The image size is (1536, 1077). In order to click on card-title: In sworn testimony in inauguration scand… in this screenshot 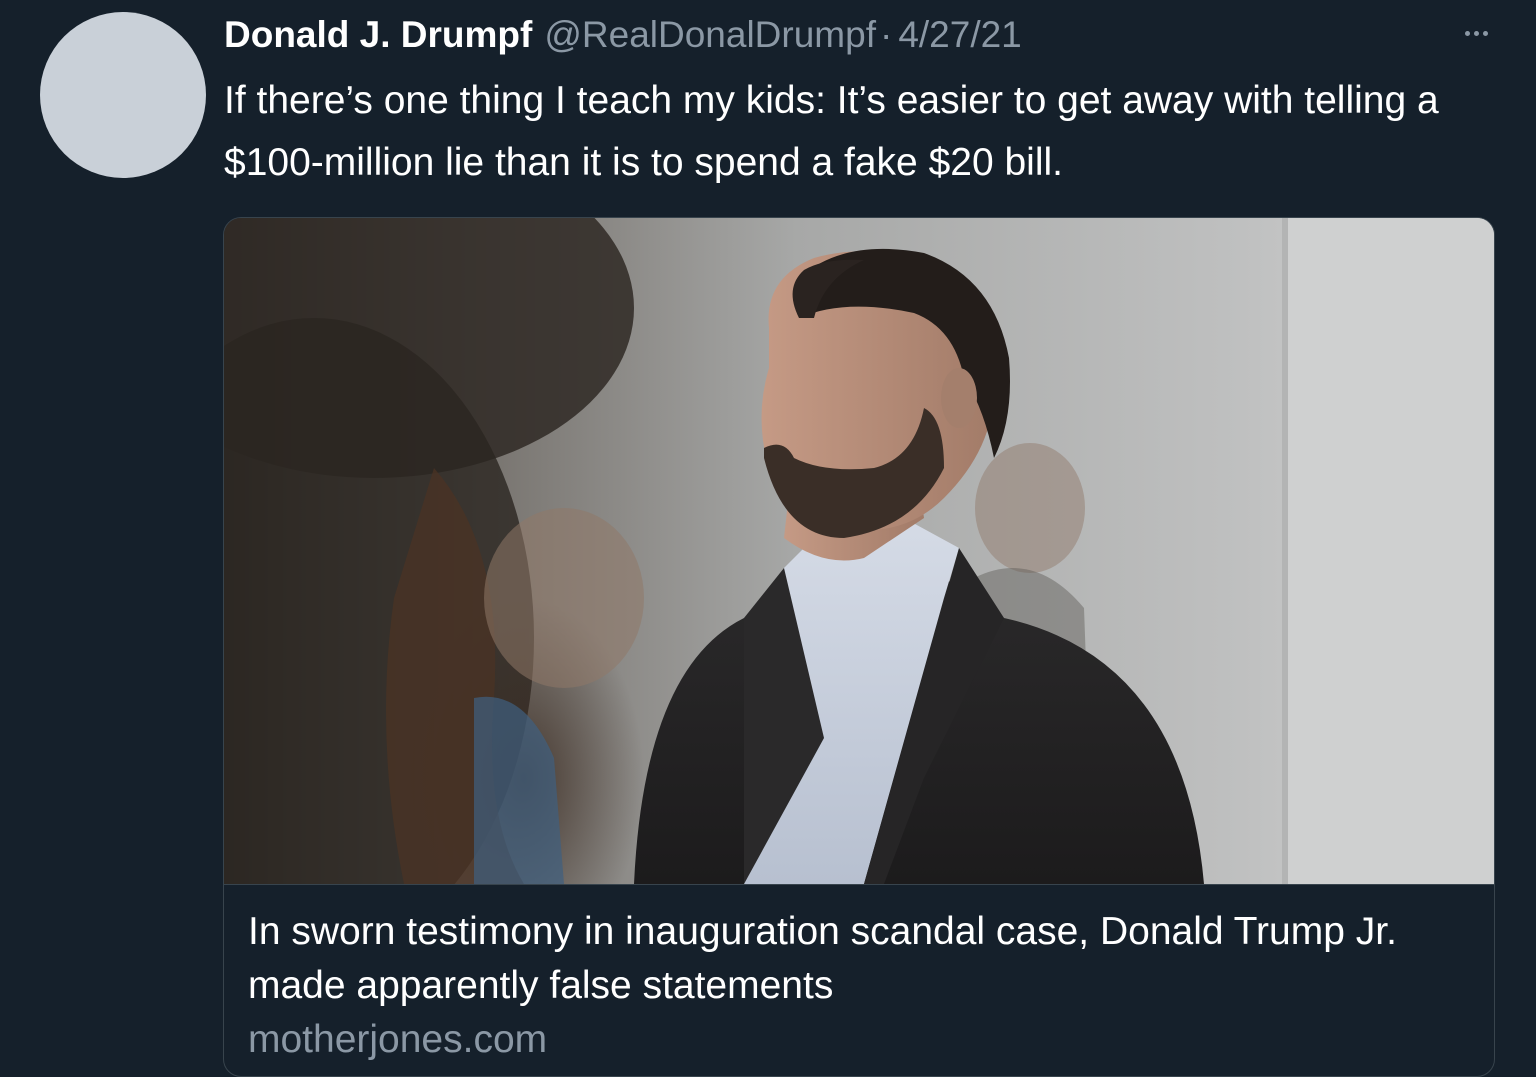, I will do `click(838, 959)`.